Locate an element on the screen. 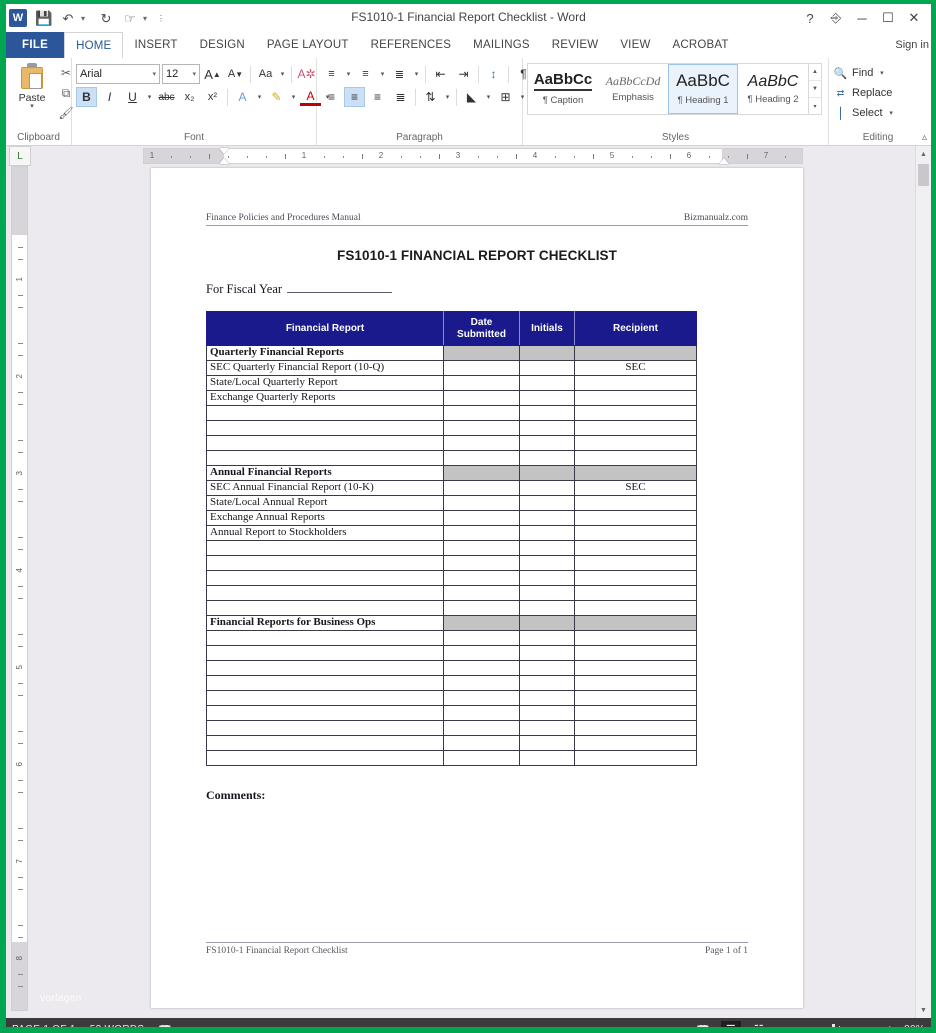  restore-button: ☐ is located at coordinates (888, 18).